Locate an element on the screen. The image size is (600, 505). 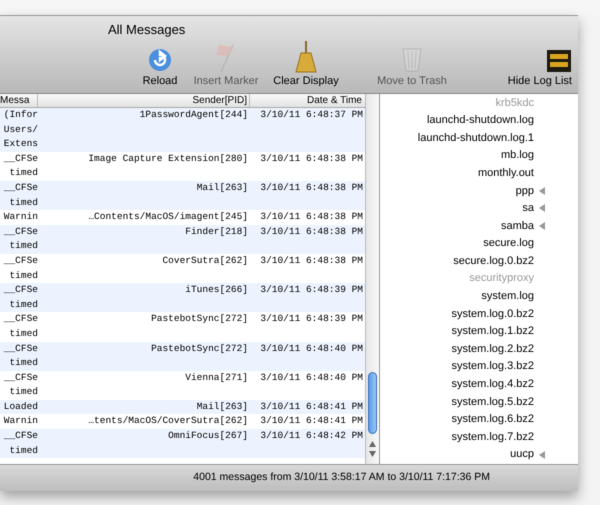
reload-icon is located at coordinates (160, 60).